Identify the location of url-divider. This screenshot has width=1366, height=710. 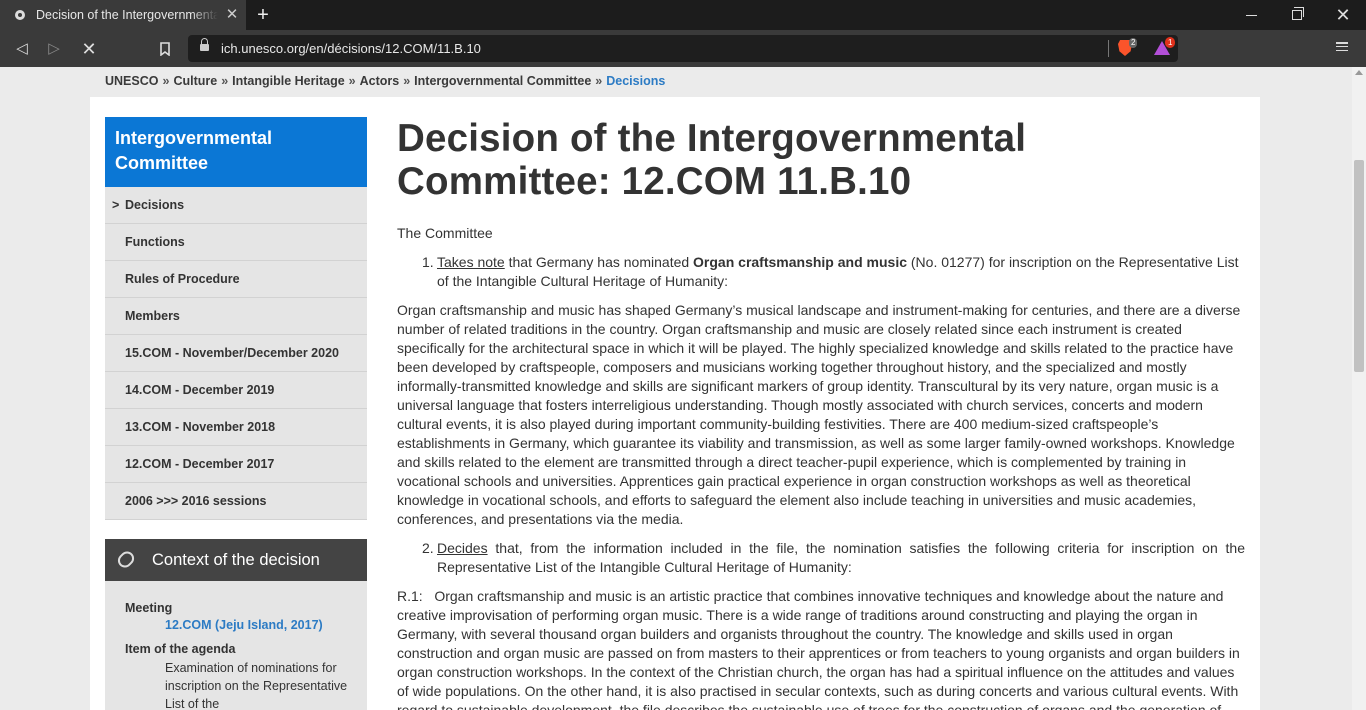
(1108, 48).